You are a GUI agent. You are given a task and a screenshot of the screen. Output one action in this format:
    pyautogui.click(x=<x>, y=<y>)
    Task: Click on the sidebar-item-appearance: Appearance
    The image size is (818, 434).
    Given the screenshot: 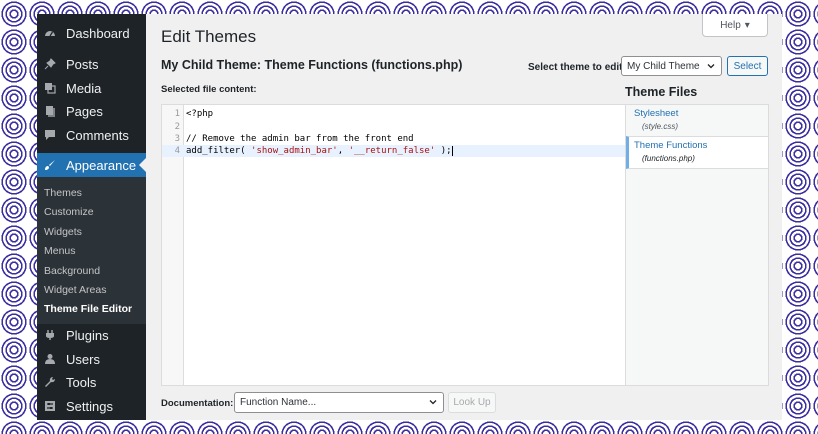 What is the action you would take?
    pyautogui.click(x=91, y=165)
    